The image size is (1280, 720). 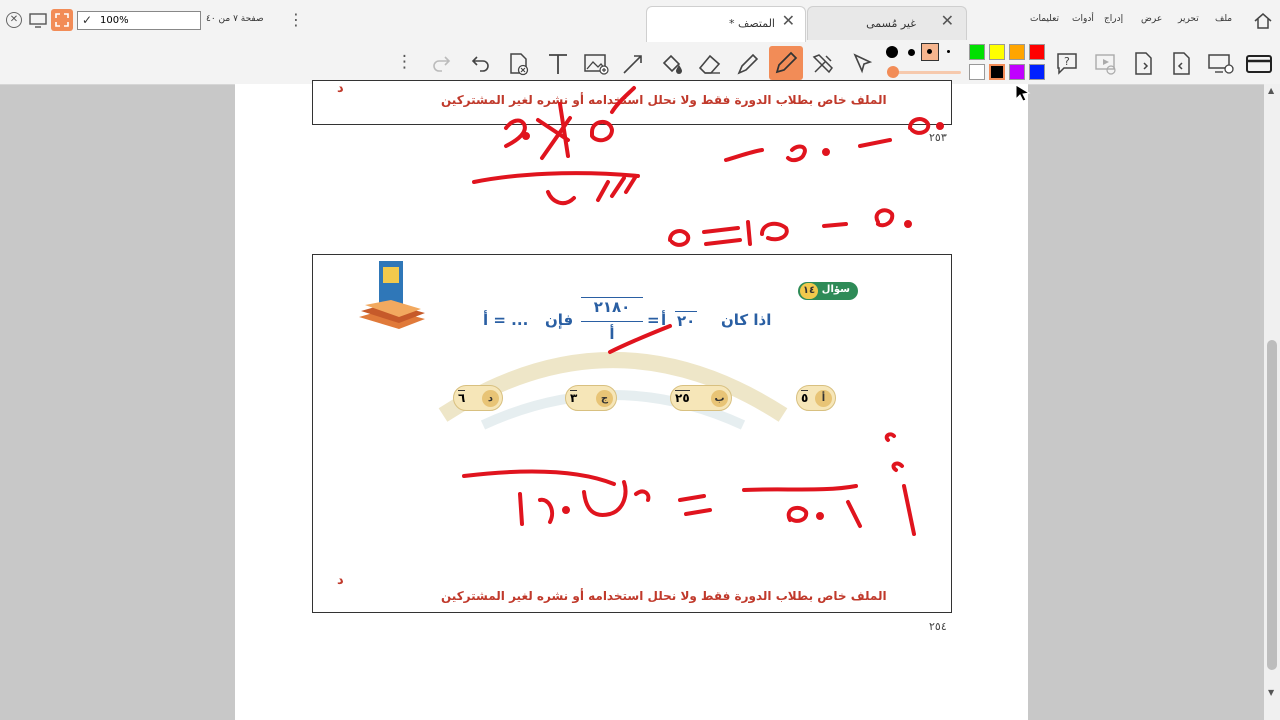 I want to click on mouse-cursor-icon, so click(x=1023, y=93).